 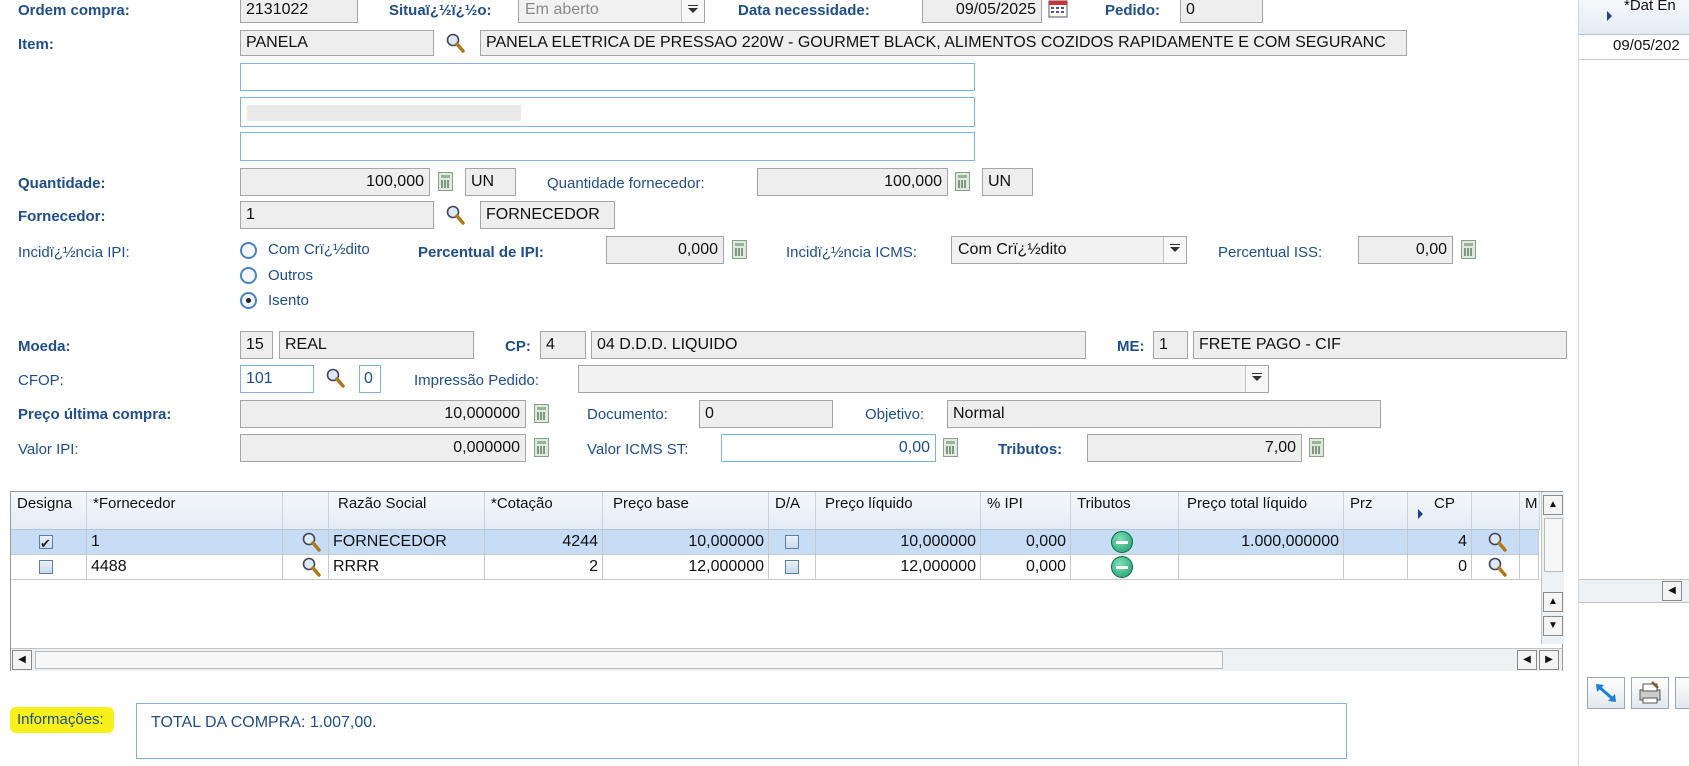 I want to click on toolbar-button-partial, so click(x=1682, y=693).